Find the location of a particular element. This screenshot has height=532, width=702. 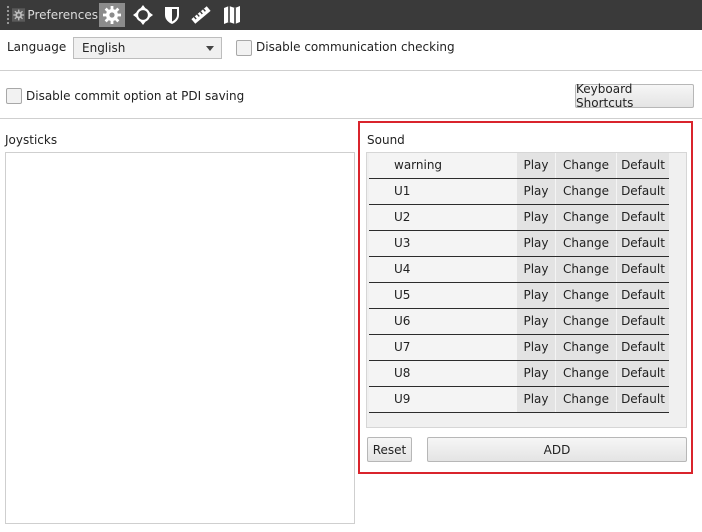

sound-name: U9 is located at coordinates (402, 399).